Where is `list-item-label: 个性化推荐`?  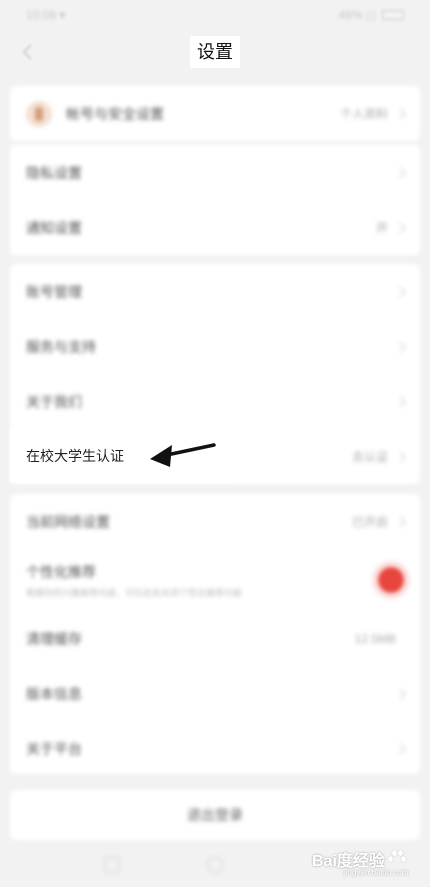 list-item-label: 个性化推荐 is located at coordinates (61, 571).